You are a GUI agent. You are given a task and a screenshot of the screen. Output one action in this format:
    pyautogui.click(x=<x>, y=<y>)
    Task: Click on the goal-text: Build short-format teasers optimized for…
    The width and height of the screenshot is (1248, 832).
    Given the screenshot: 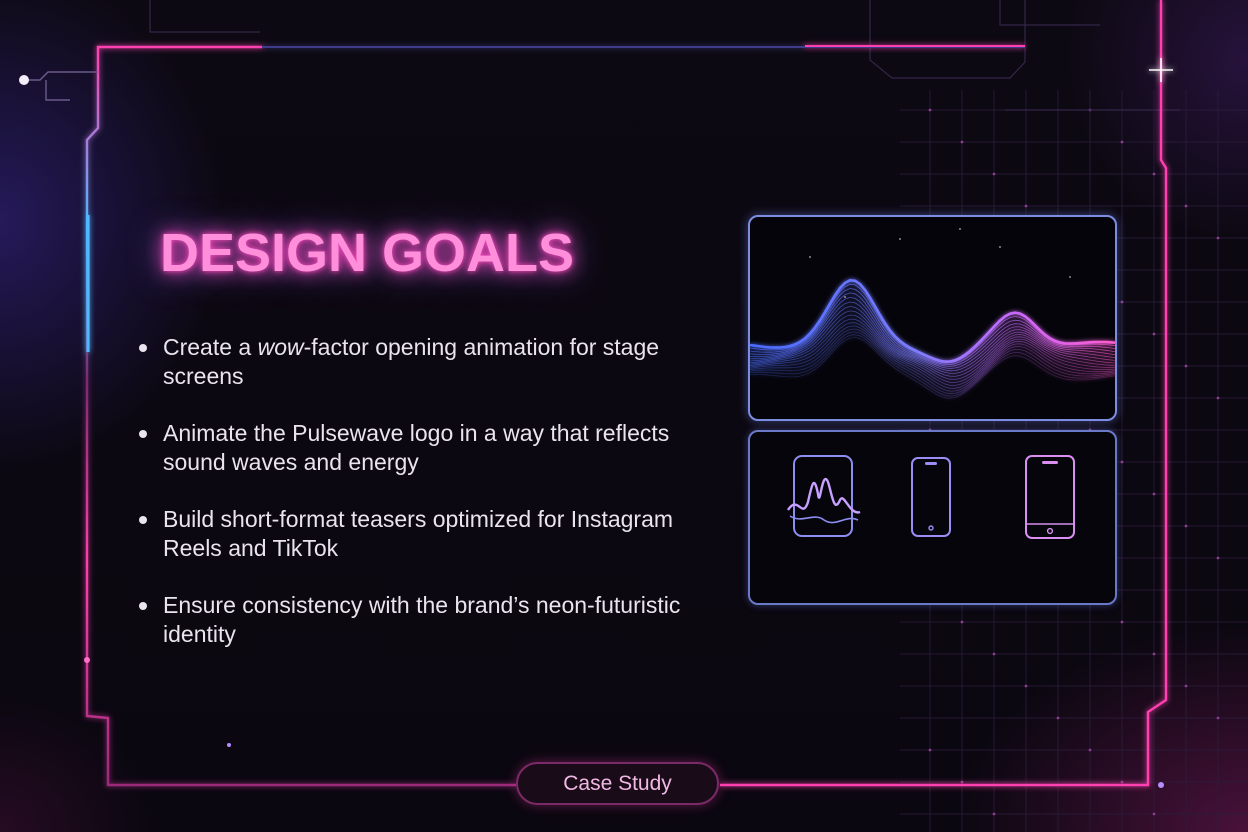 What is the action you would take?
    pyautogui.click(x=418, y=533)
    